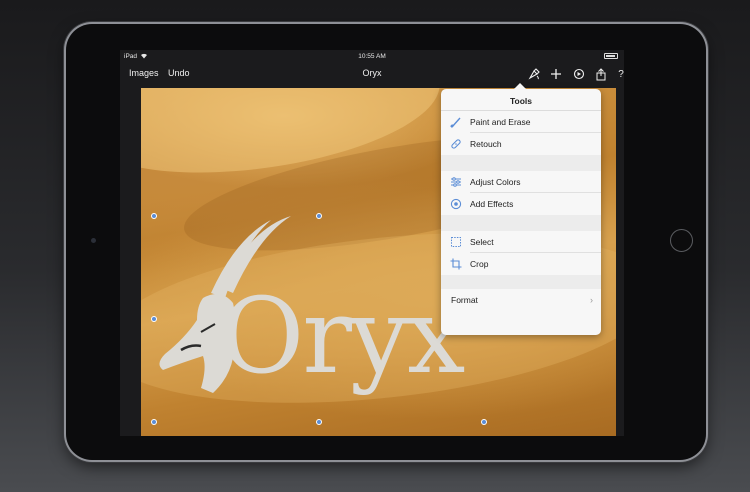 The image size is (750, 492). I want to click on selection-handle-top-left, so click(154, 216).